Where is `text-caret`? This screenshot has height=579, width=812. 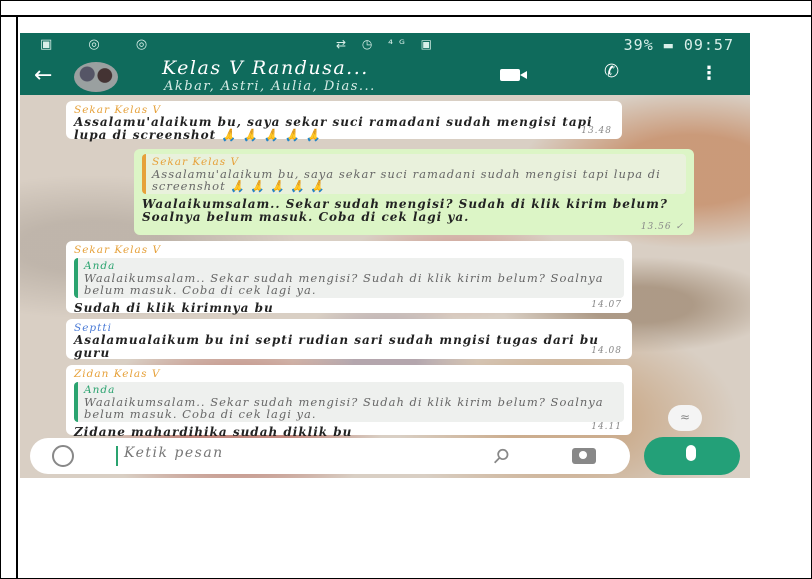 text-caret is located at coordinates (117, 456).